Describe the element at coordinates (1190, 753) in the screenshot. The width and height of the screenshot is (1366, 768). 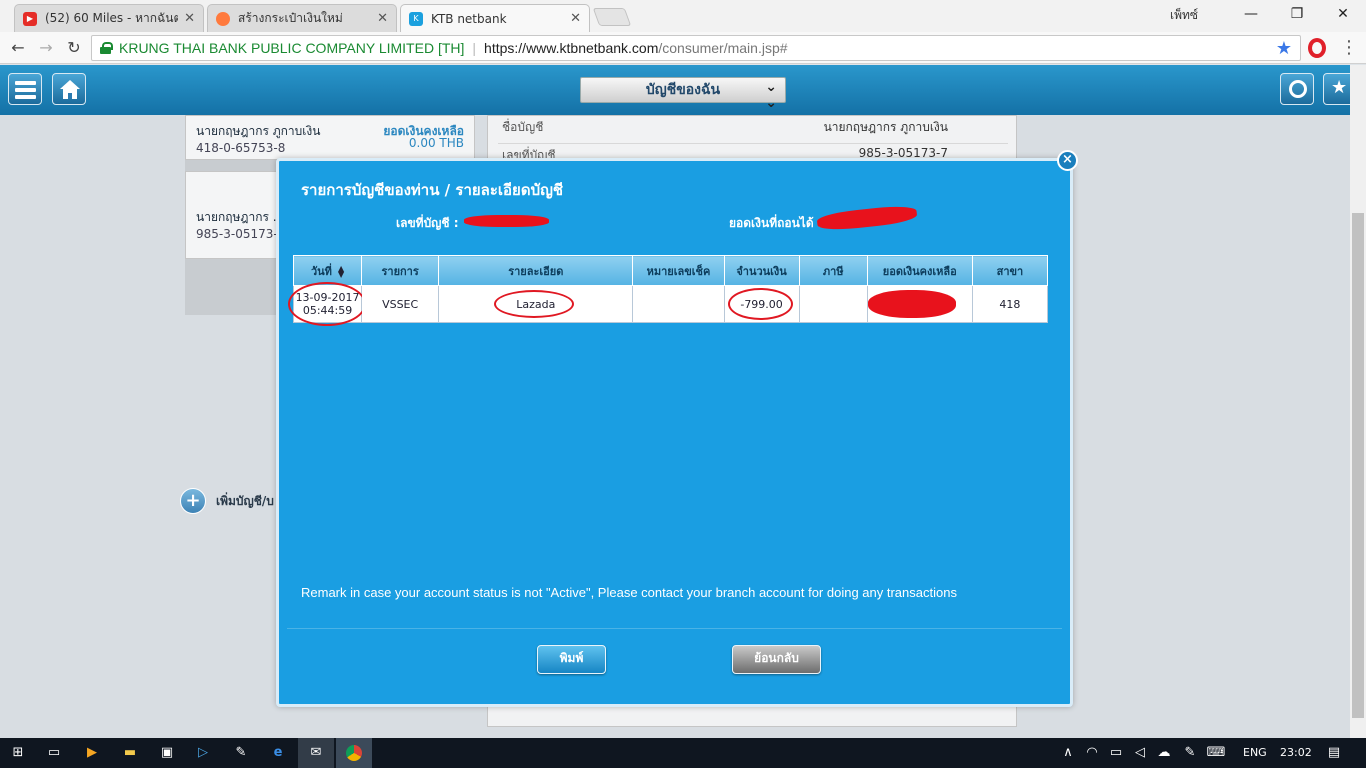
I see `pen-icon: ✎` at that location.